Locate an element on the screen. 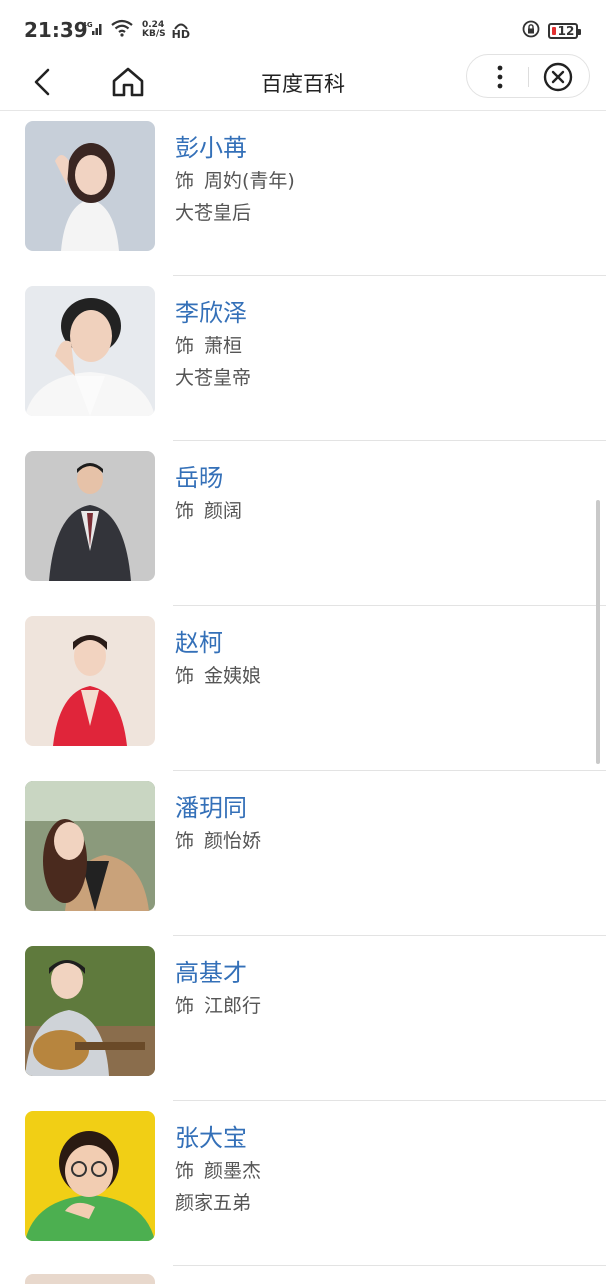 This screenshot has height=1284, width=606. rotation-lock-icon is located at coordinates (531, 31).